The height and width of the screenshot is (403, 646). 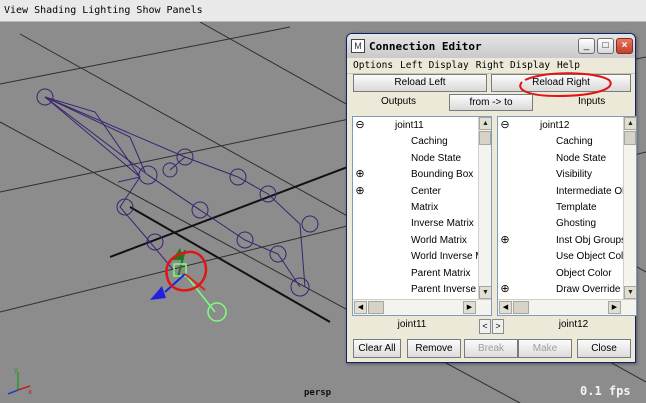 I want to click on attribute-label: World Matrix, so click(x=439, y=240).